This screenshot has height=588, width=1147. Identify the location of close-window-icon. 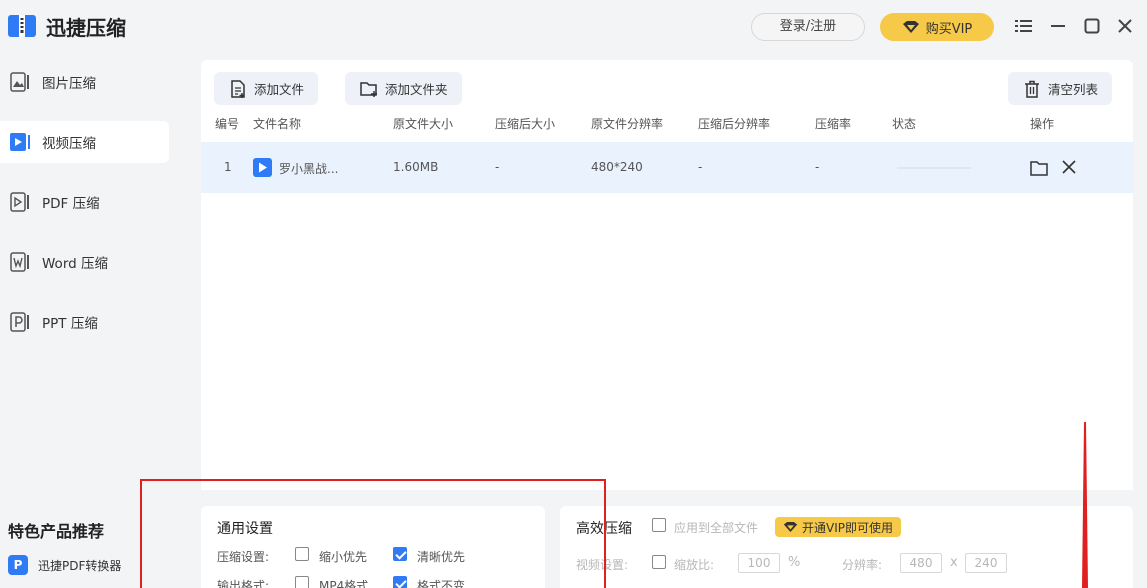
(1125, 26).